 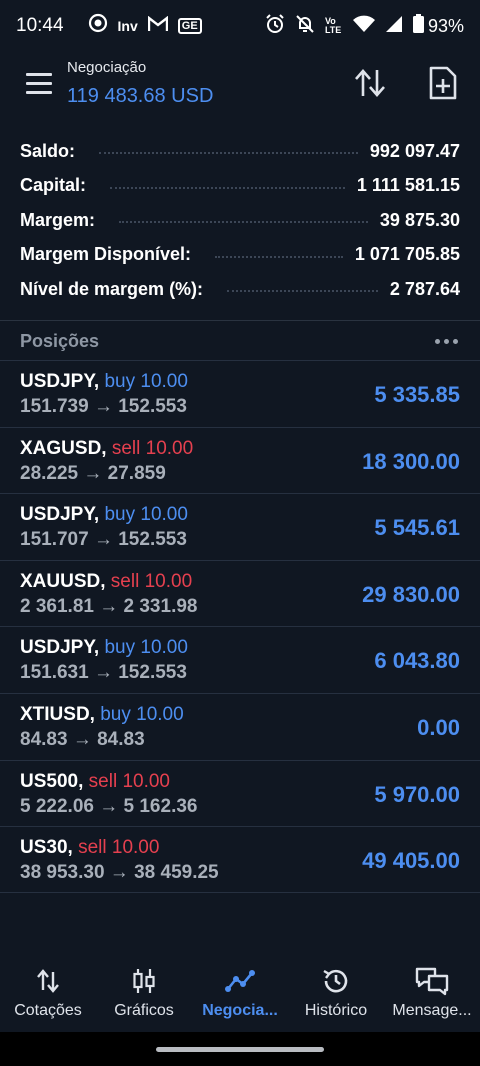 I want to click on nav-label: Histórico, so click(x=336, y=1010).